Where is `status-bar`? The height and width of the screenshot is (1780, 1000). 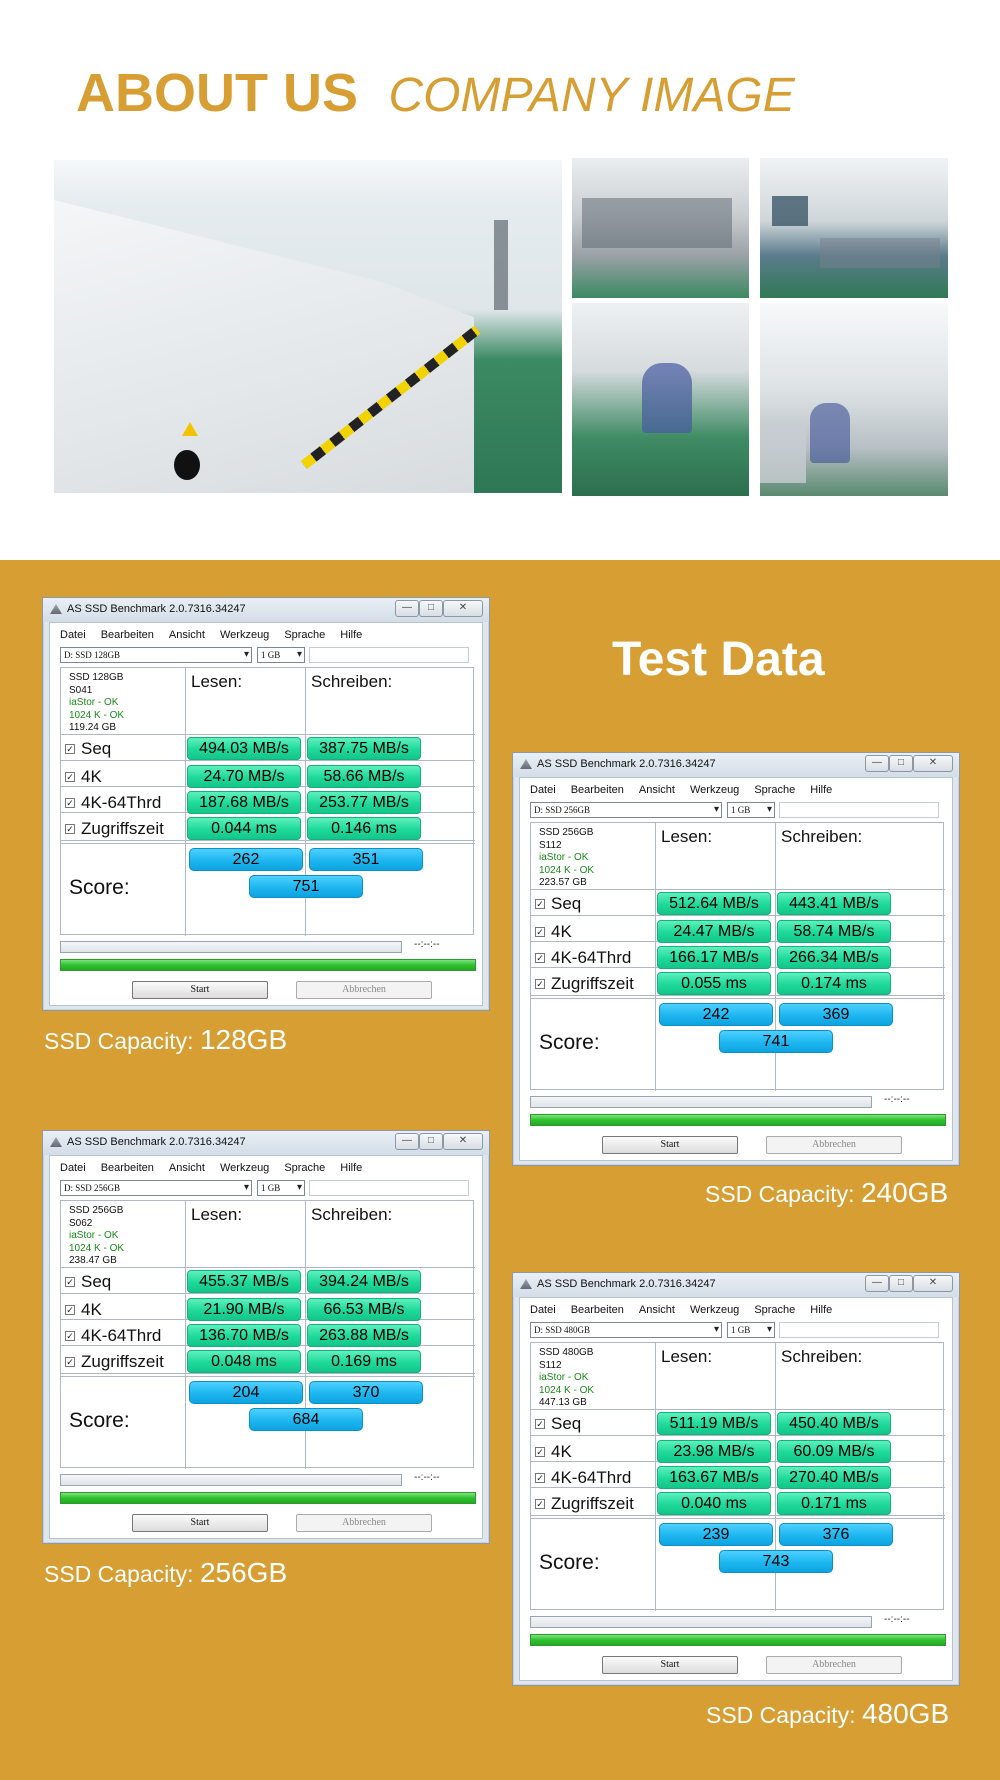 status-bar is located at coordinates (738, 1640).